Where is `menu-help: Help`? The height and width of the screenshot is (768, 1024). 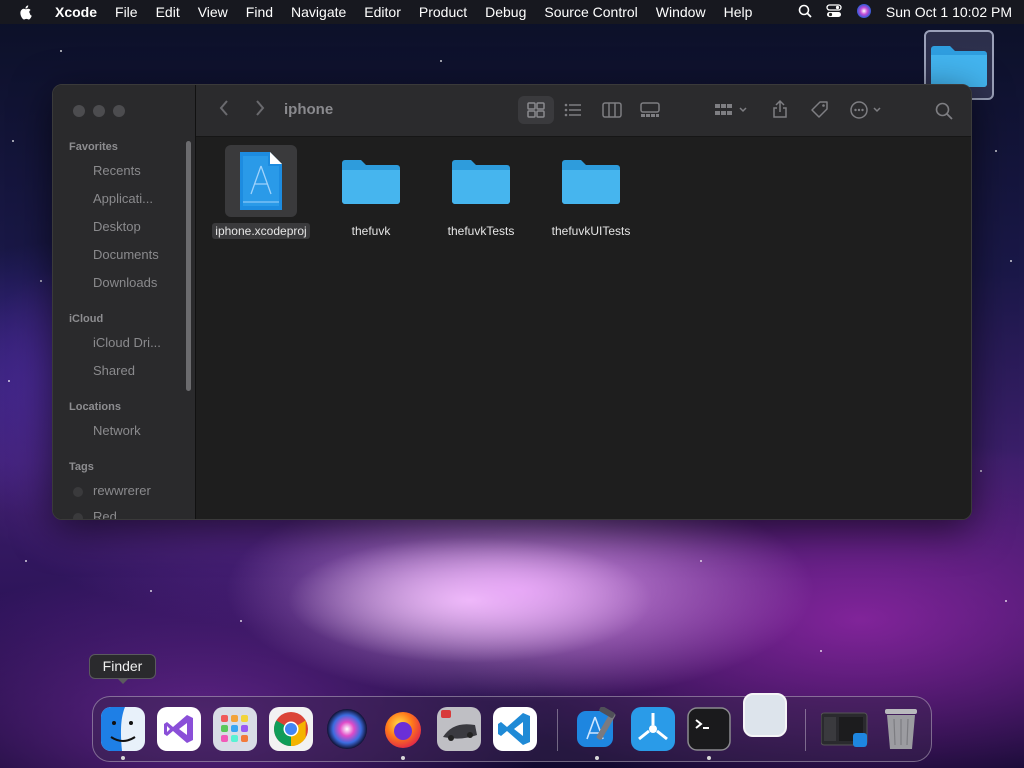
menu-help: Help is located at coordinates (738, 12).